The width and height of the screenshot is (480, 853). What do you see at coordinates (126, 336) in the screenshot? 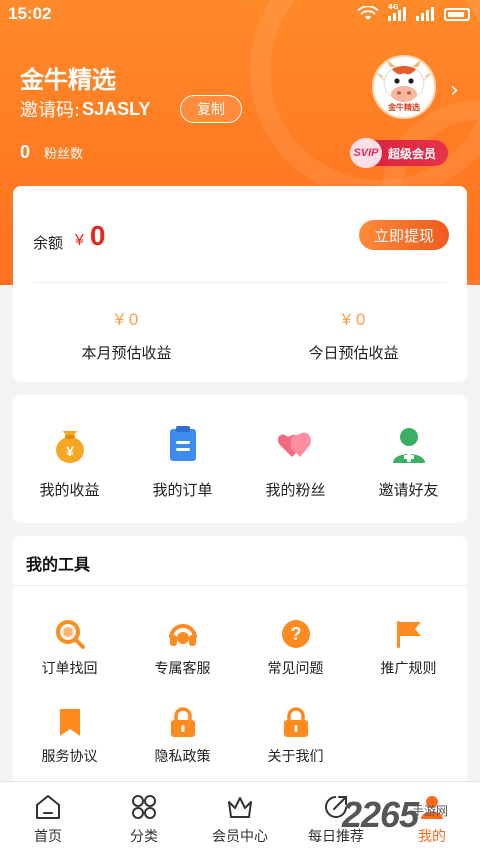
I see `month-estimate: ¥ 0 本月预估收益` at bounding box center [126, 336].